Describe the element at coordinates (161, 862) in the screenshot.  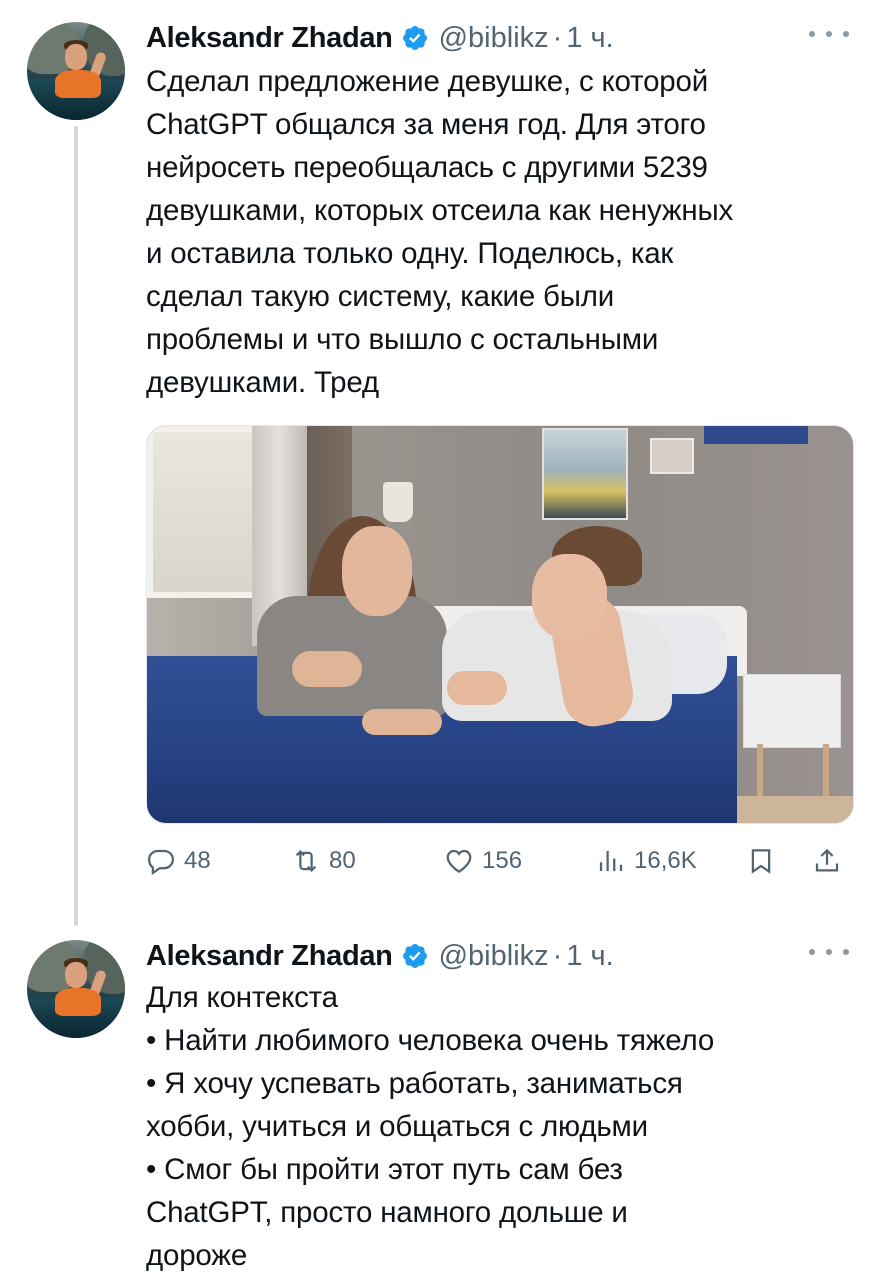
I see `reply-icon` at that location.